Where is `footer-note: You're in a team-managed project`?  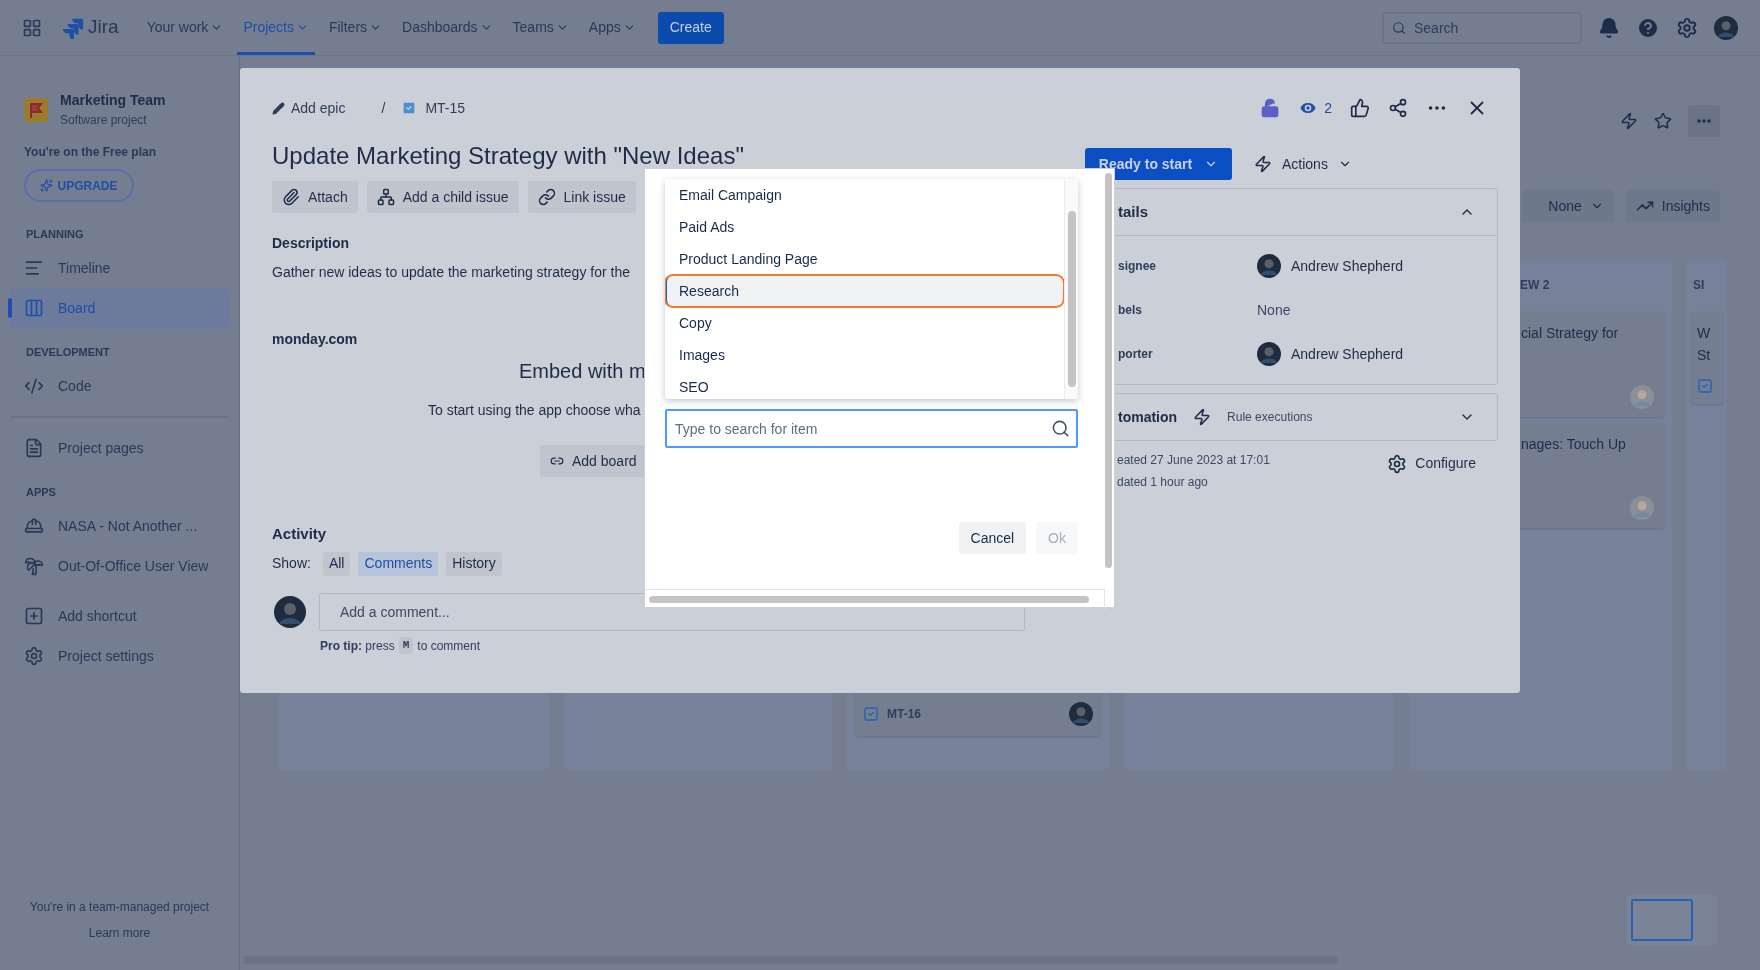 footer-note: You're in a team-managed project is located at coordinates (119, 907).